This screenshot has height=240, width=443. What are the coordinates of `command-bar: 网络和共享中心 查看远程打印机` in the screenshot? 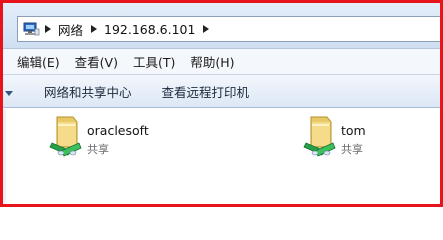 It's located at (221, 91).